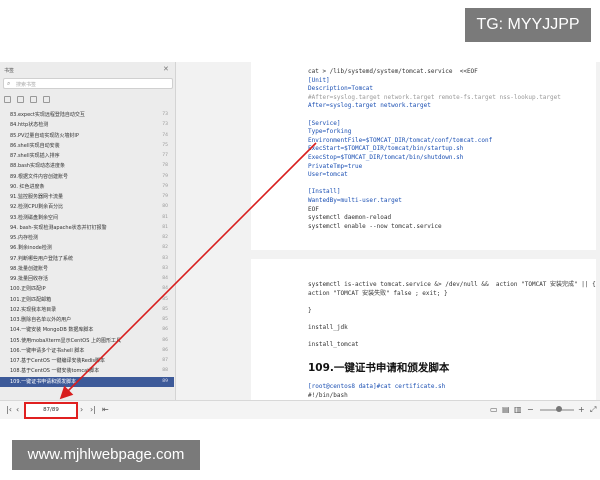 Image resolution: width=600 pixels, height=480 pixels. I want to click on add-bookmark-icon, so click(33, 99).